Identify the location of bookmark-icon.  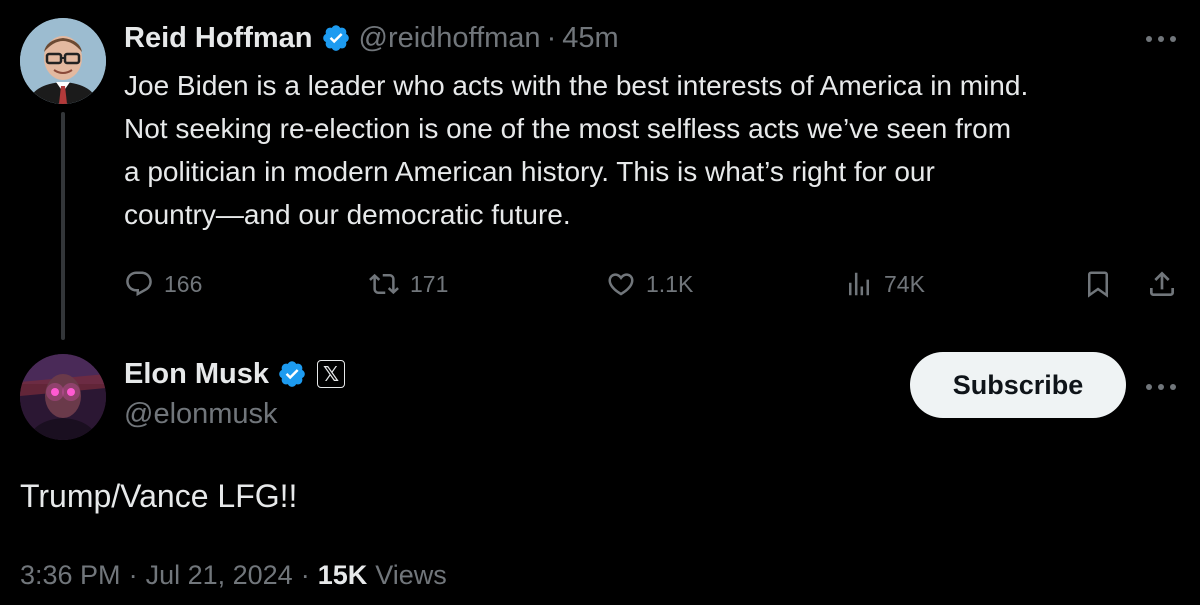
(1098, 284).